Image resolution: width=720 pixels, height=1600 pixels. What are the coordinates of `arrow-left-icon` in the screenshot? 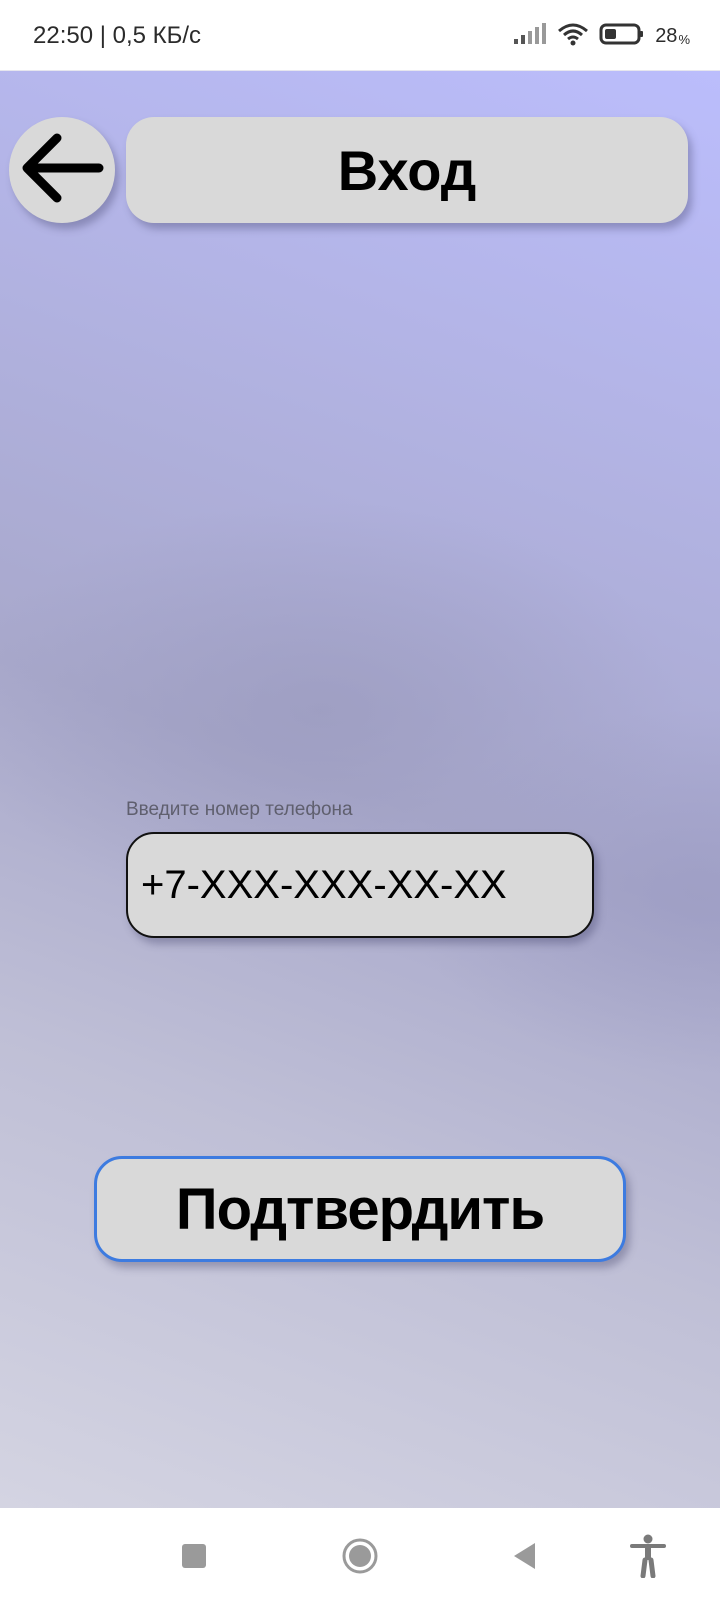 It's located at (62, 170).